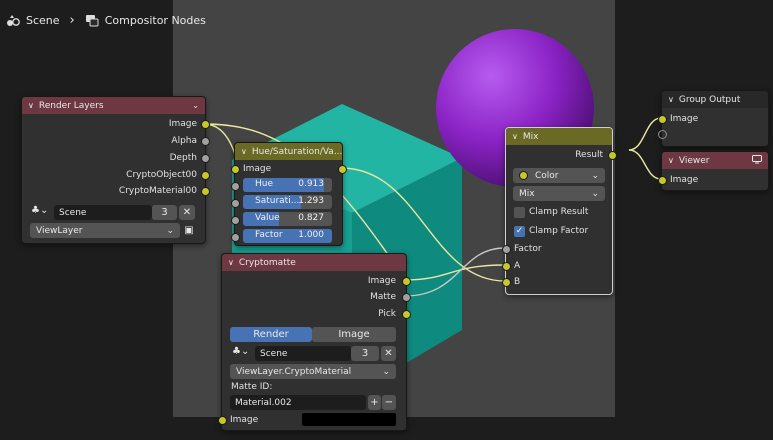  What do you see at coordinates (406, 314) in the screenshot?
I see `socket-pick-out` at bounding box center [406, 314].